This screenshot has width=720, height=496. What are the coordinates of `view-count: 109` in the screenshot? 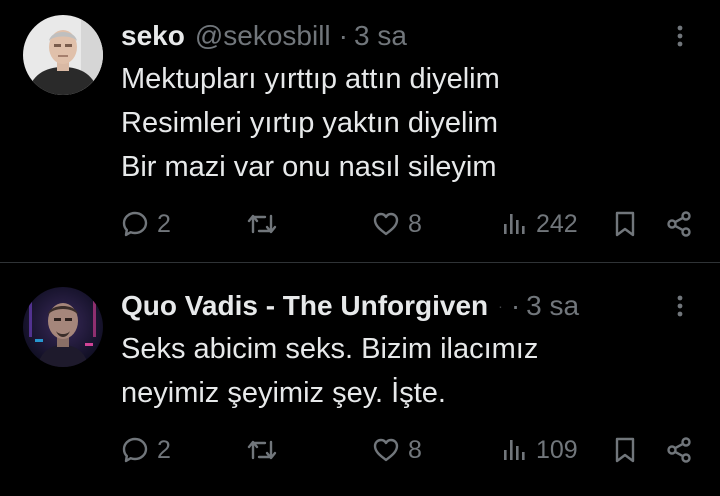 It's located at (557, 449).